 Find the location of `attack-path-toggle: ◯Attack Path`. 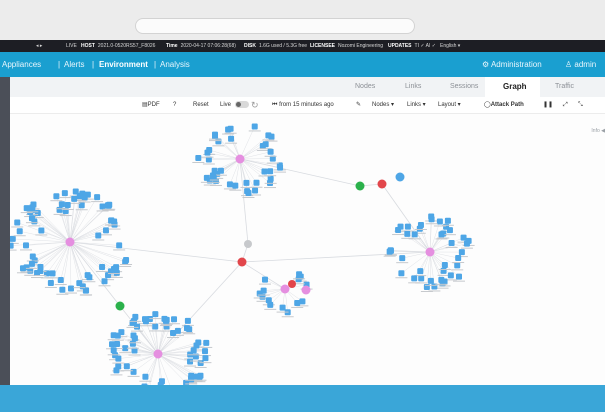

attack-path-toggle: ◯Attack Path is located at coordinates (504, 105).